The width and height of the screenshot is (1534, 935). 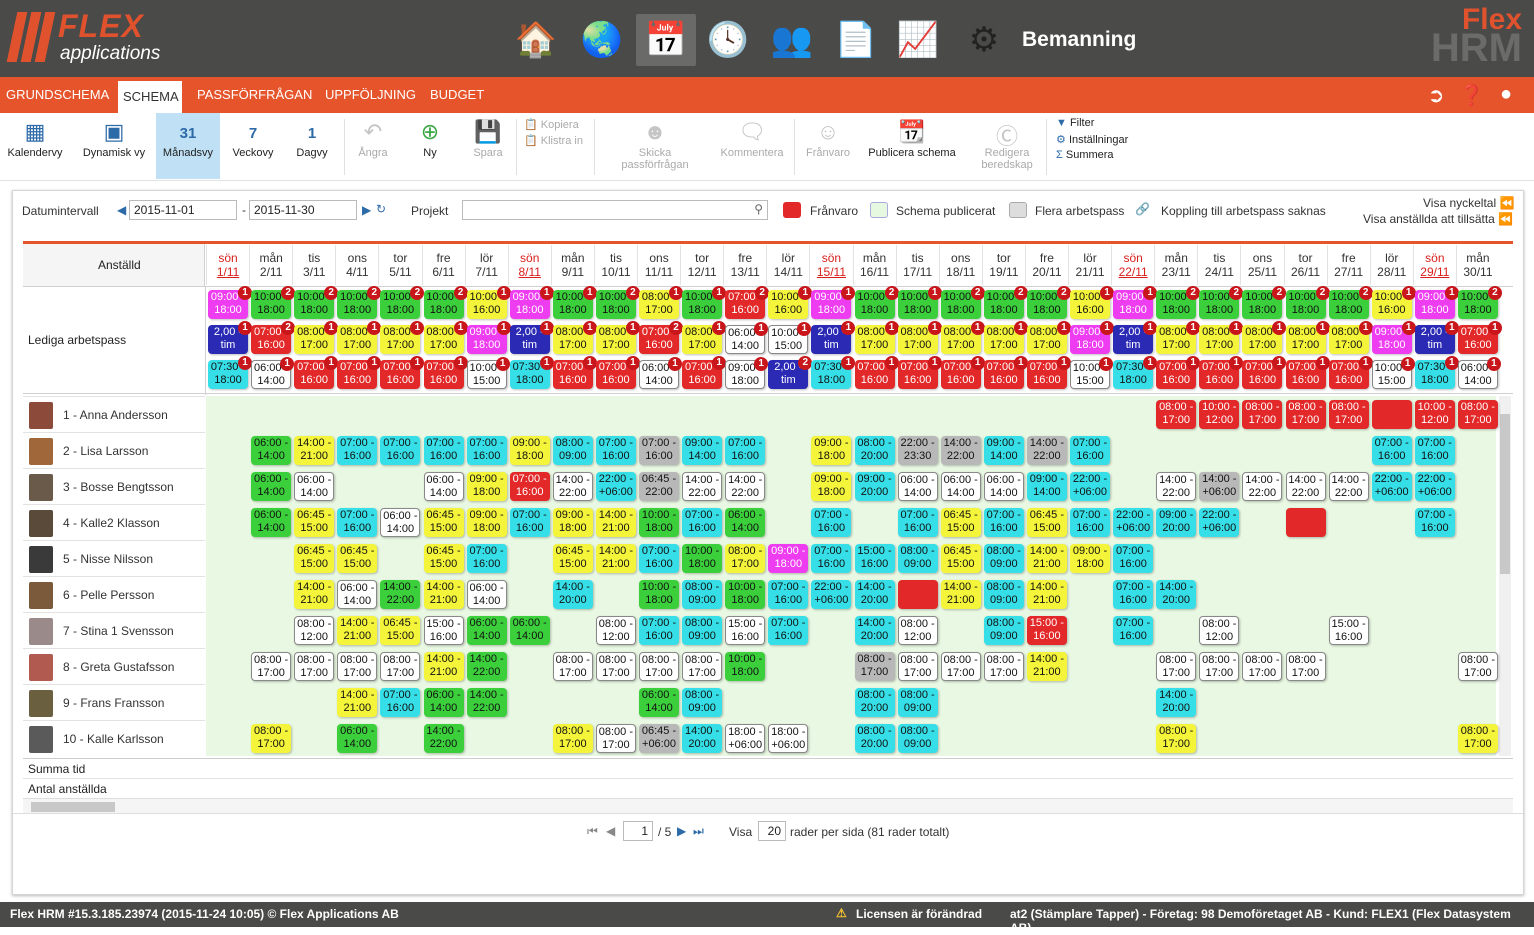 What do you see at coordinates (1218, 265) in the screenshot?
I see `day-header: tis 24/11` at bounding box center [1218, 265].